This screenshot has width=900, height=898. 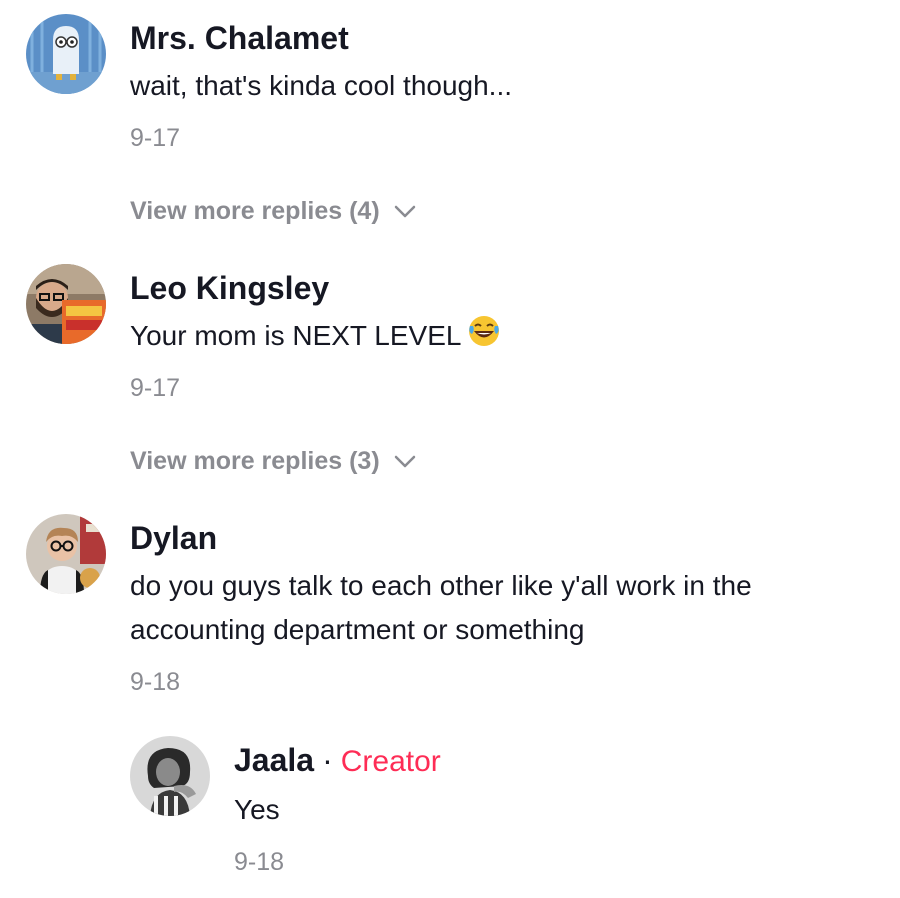 What do you see at coordinates (173, 538) in the screenshot?
I see `username: Dylan` at bounding box center [173, 538].